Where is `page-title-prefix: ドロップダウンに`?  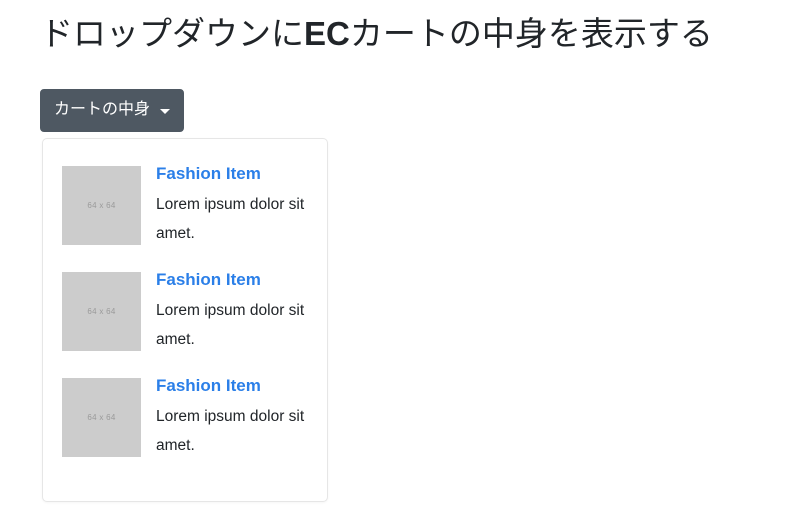 page-title-prefix: ドロップダウンに is located at coordinates (172, 33).